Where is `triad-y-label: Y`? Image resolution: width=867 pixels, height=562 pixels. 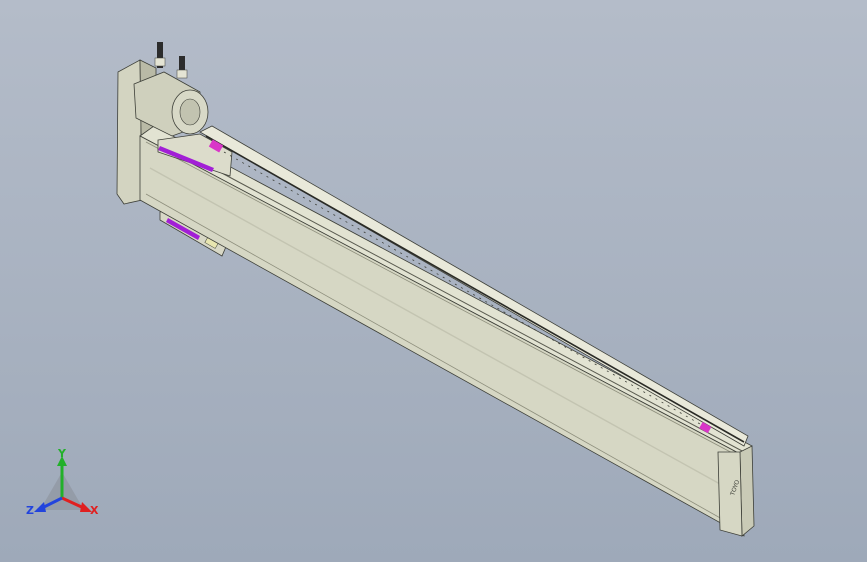
triad-y-label: Y is located at coordinates (62, 454).